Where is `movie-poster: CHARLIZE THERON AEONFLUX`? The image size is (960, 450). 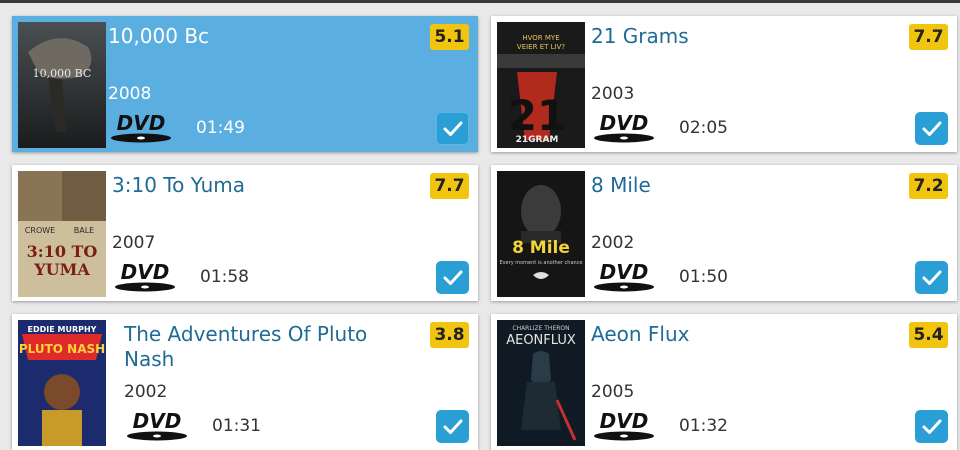 movie-poster: CHARLIZE THERON AEONFLUX is located at coordinates (541, 383).